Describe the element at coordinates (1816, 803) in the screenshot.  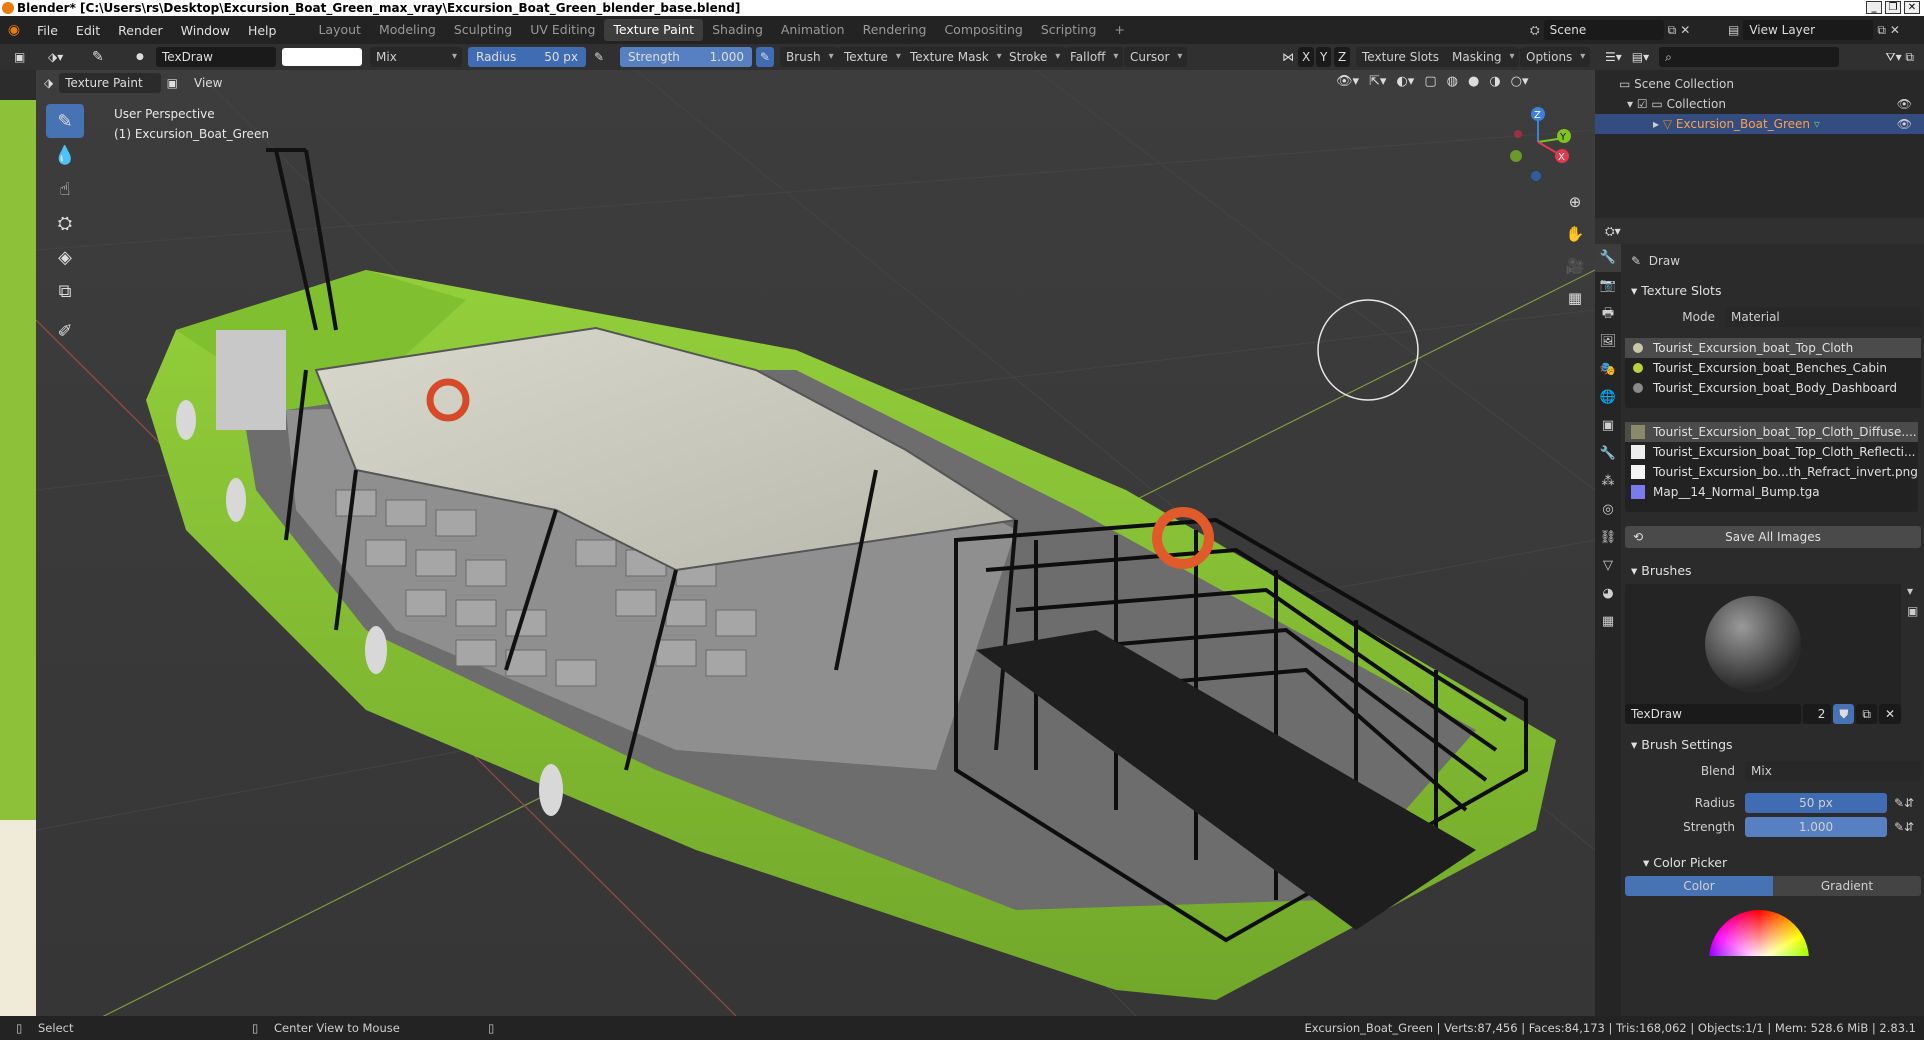
I see `radius-field-props: 50 px` at that location.